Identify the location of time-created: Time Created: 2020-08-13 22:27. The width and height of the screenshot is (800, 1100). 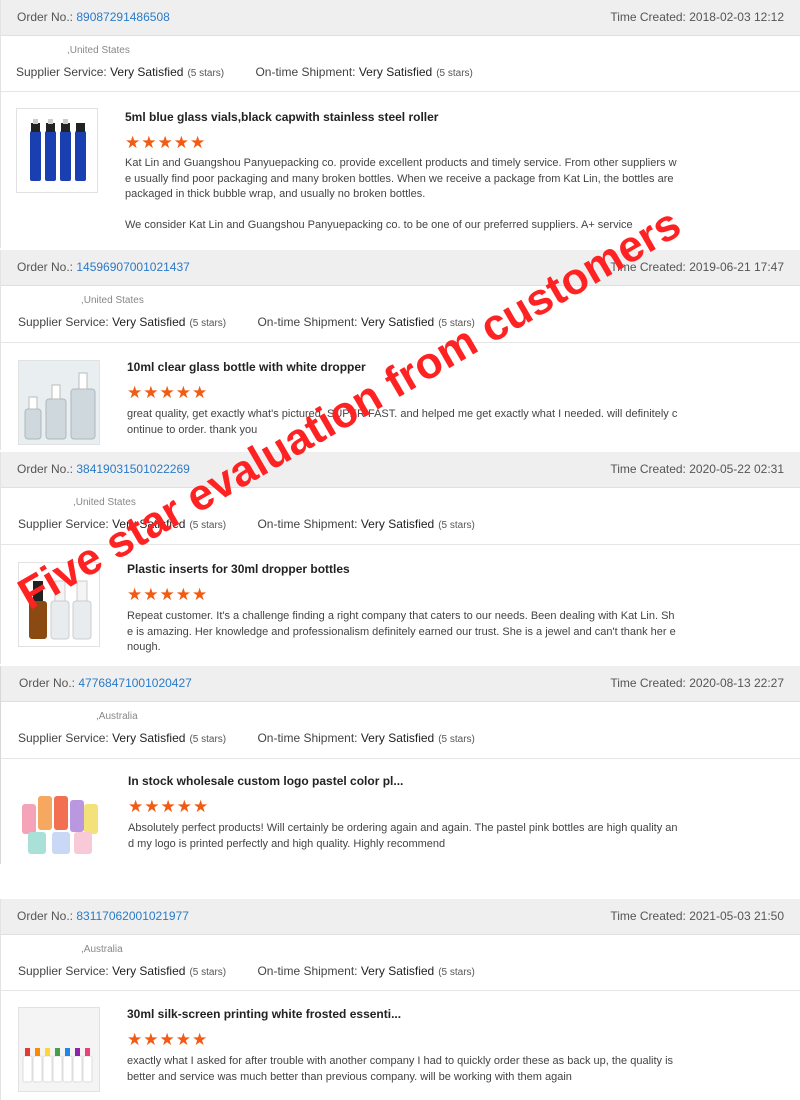
(697, 683).